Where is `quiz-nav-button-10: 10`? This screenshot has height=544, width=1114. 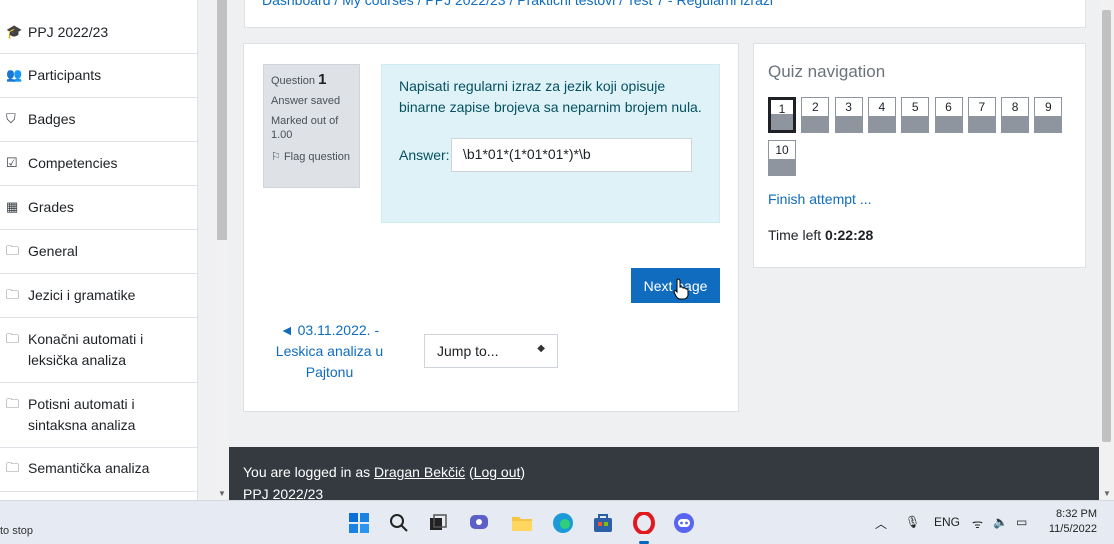
quiz-nav-button-10: 10 is located at coordinates (782, 158).